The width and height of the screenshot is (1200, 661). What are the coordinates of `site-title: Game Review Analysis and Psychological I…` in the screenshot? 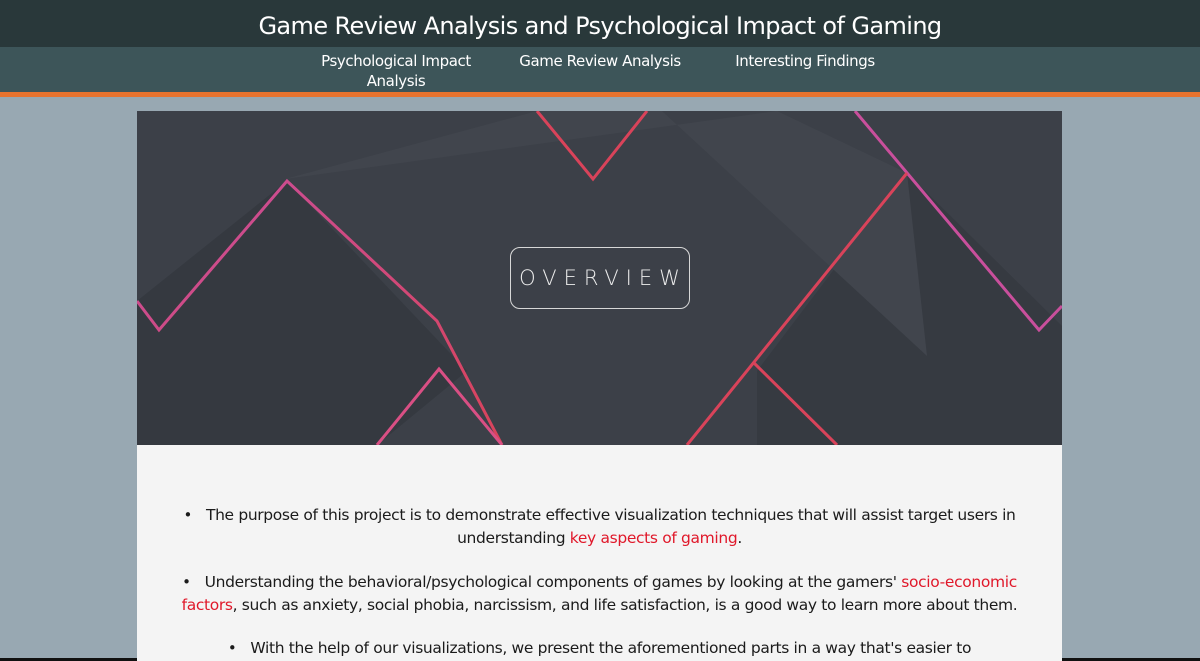 It's located at (600, 26).